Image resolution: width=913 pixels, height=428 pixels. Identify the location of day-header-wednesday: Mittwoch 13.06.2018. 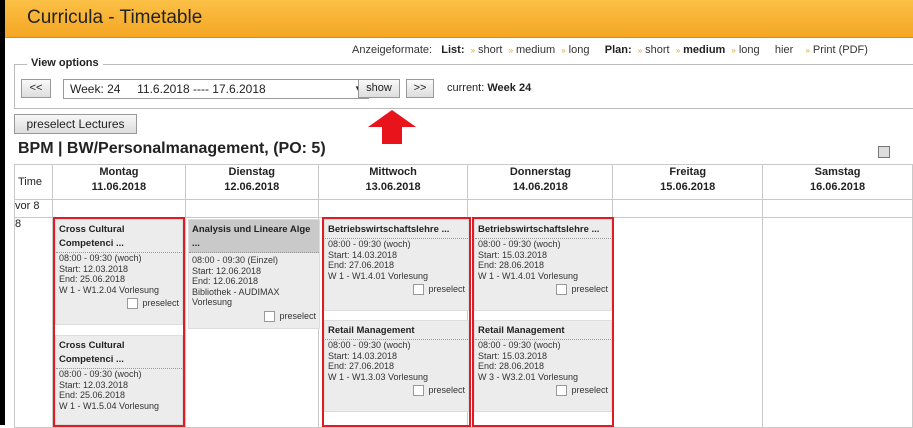
(393, 182).